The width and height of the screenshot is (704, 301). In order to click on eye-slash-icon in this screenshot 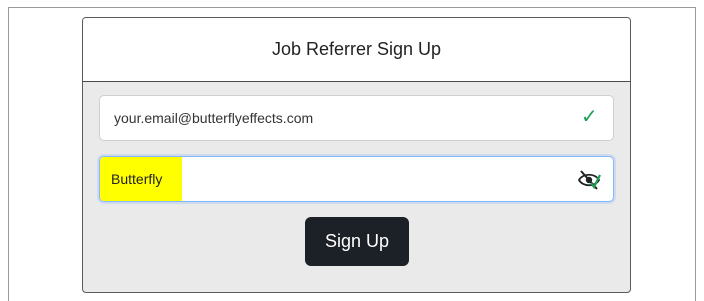, I will do `click(589, 180)`.